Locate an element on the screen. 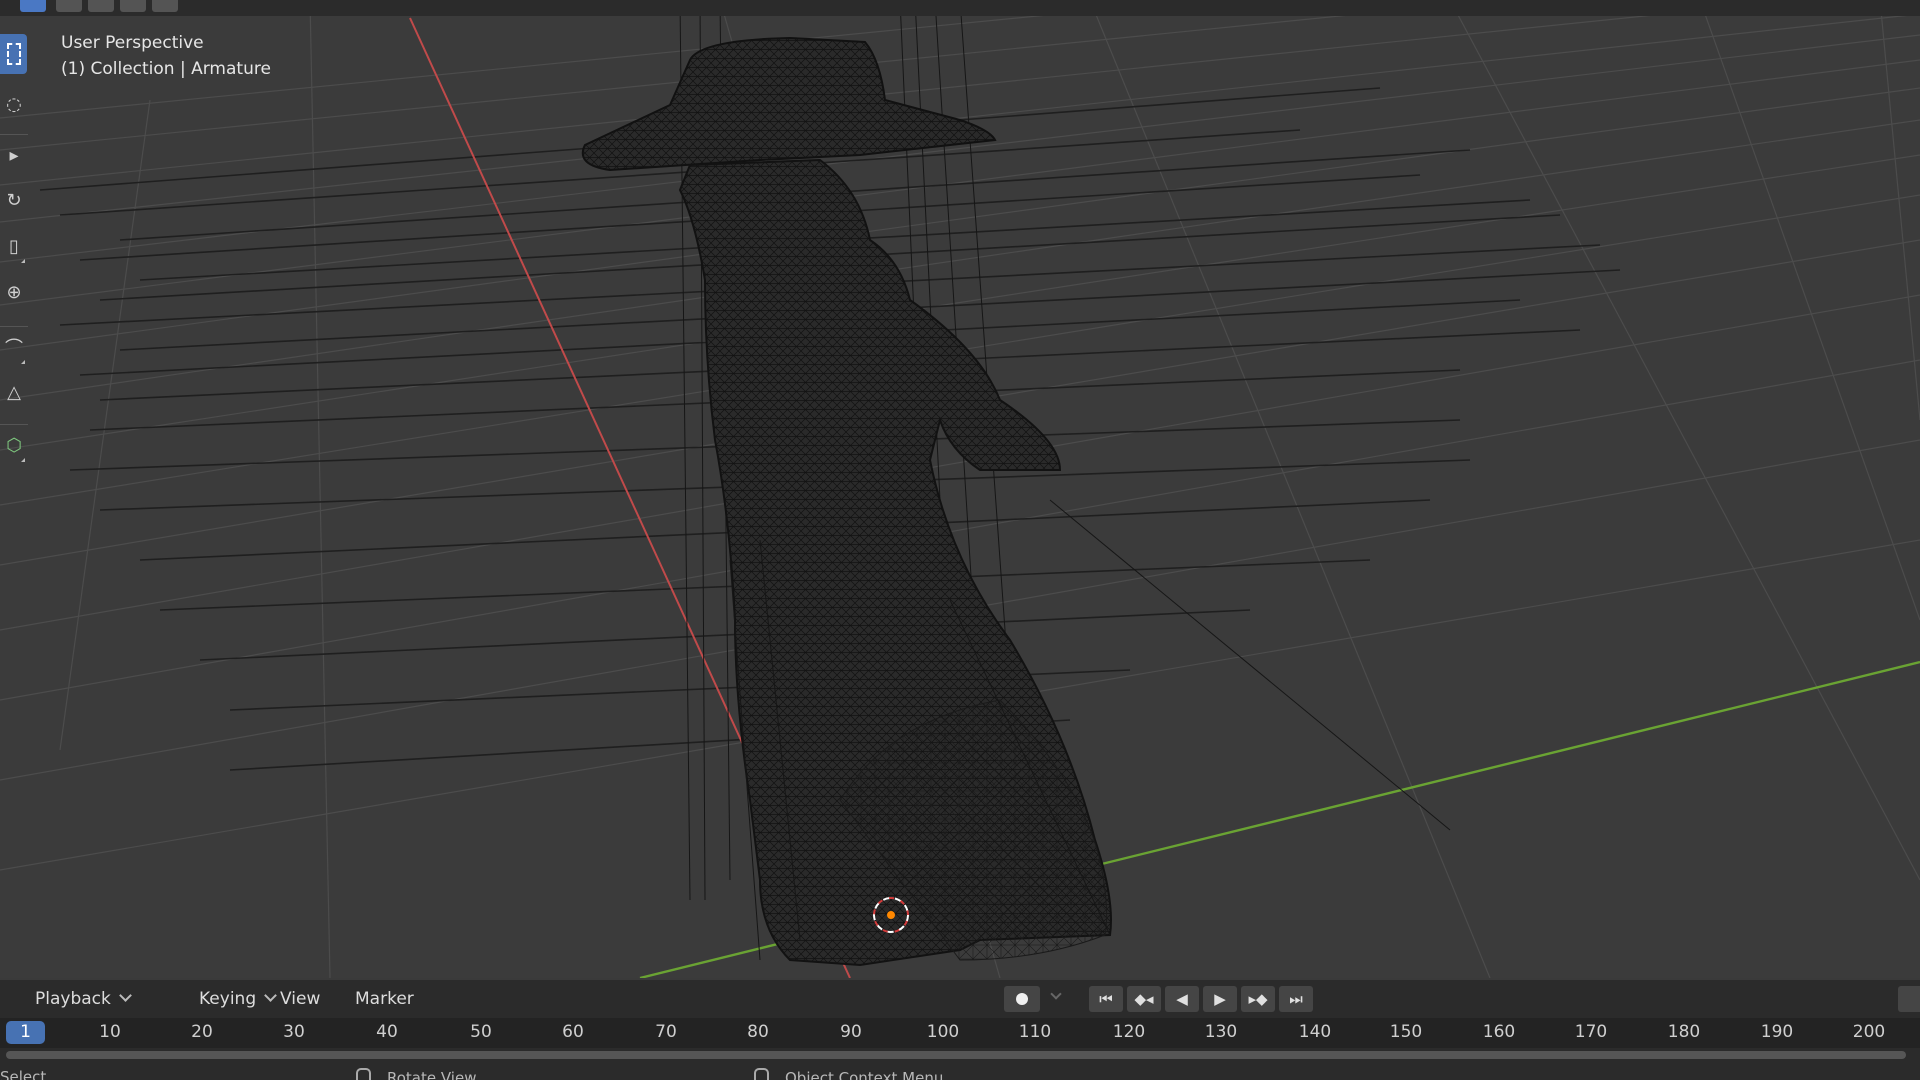 This screenshot has height=1080, width=1920. current-frame-indicator: 1 is located at coordinates (25, 1032).